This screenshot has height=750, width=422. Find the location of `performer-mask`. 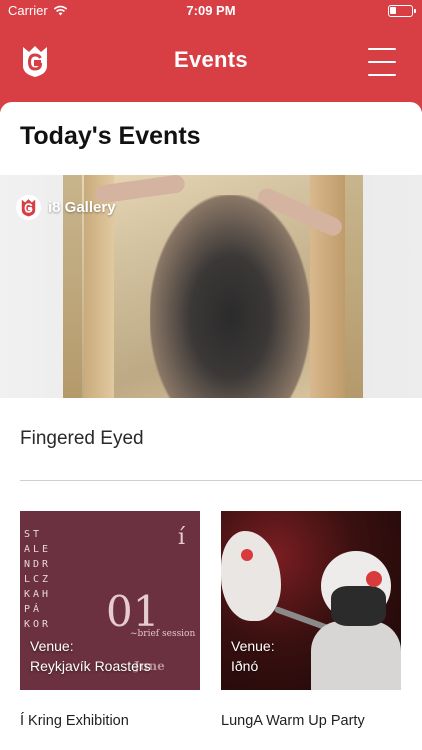

performer-mask is located at coordinates (358, 606).